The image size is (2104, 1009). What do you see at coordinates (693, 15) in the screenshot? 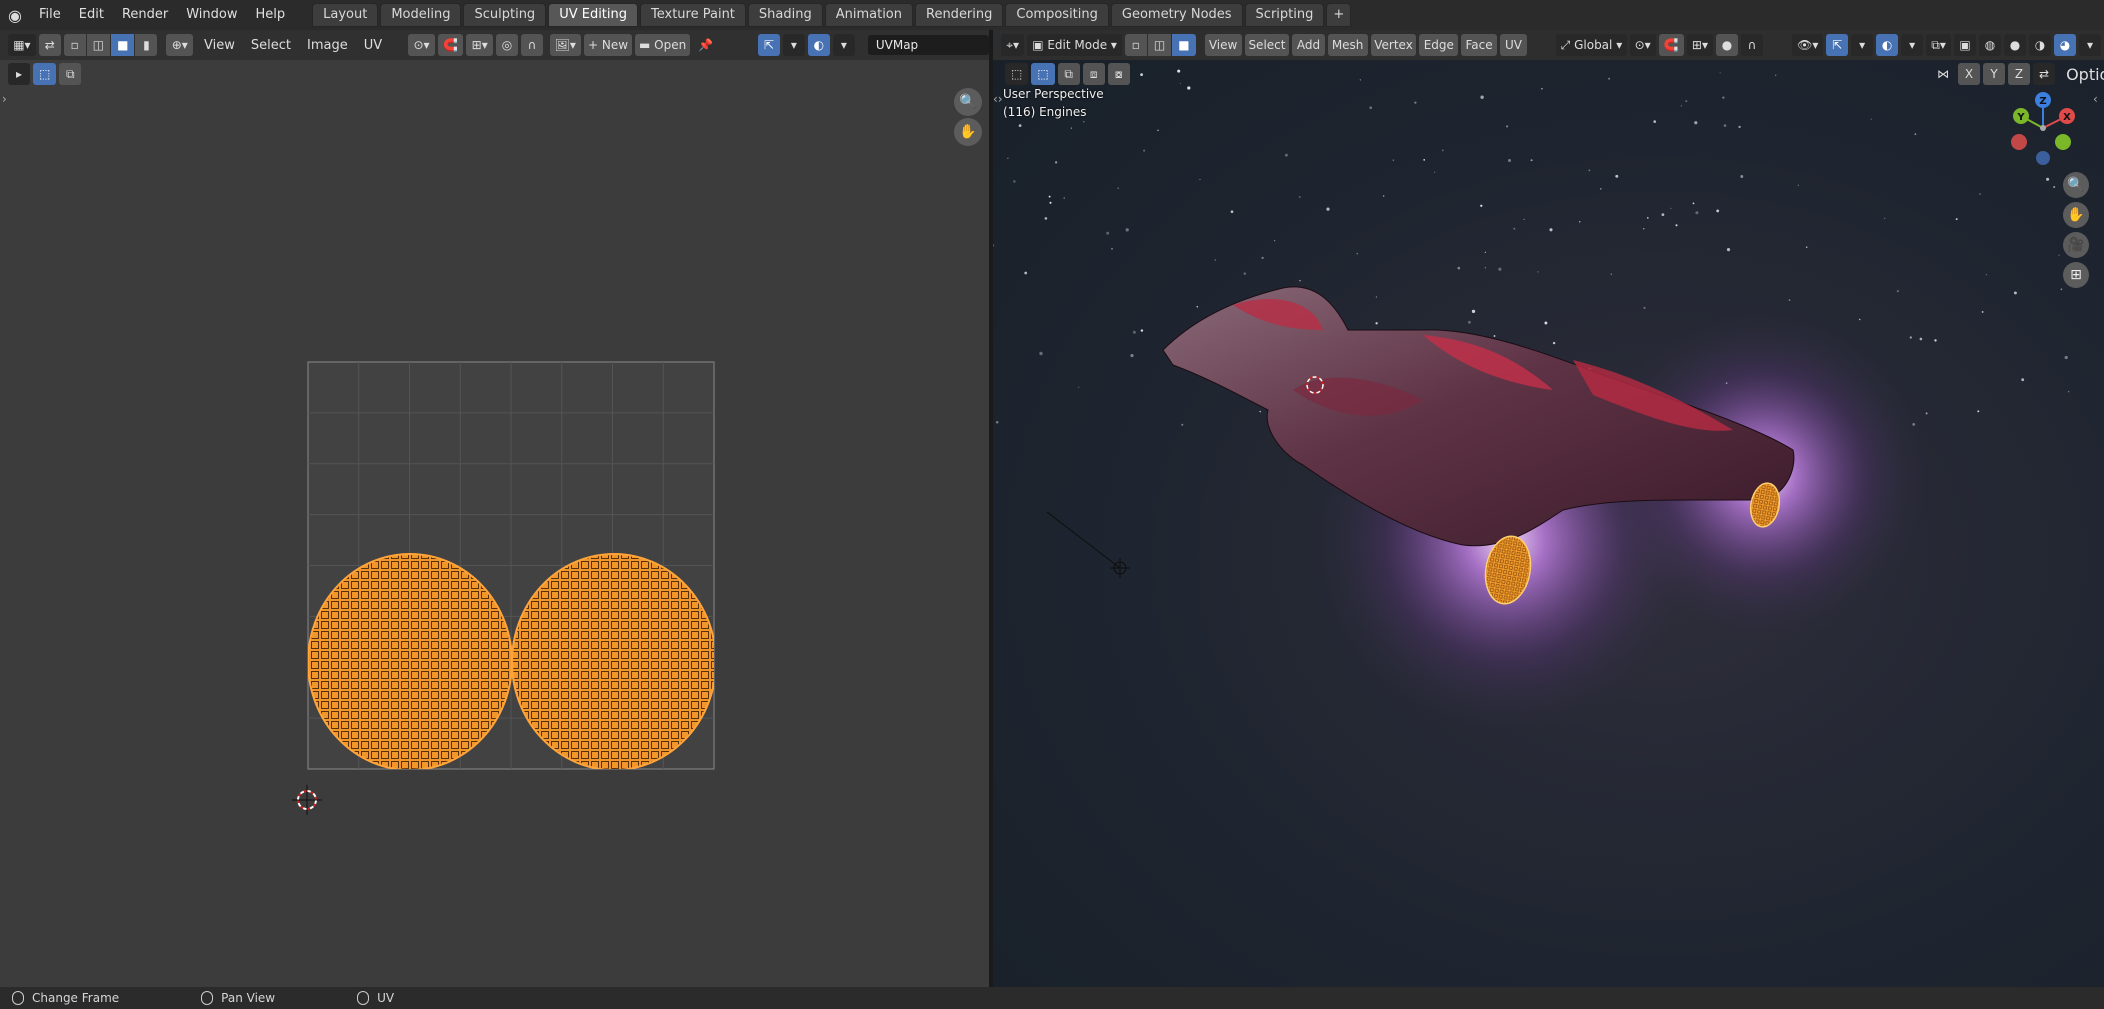
I see `tab-texture-paint: Texture Paint` at bounding box center [693, 15].